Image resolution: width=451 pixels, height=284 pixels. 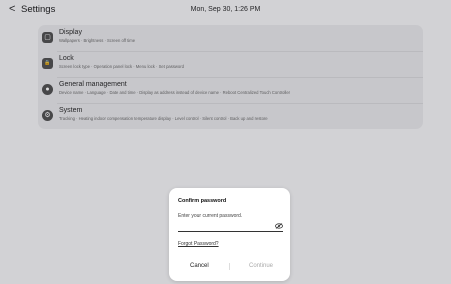 What do you see at coordinates (199, 266) in the screenshot?
I see `cancel-button: Cancel` at bounding box center [199, 266].